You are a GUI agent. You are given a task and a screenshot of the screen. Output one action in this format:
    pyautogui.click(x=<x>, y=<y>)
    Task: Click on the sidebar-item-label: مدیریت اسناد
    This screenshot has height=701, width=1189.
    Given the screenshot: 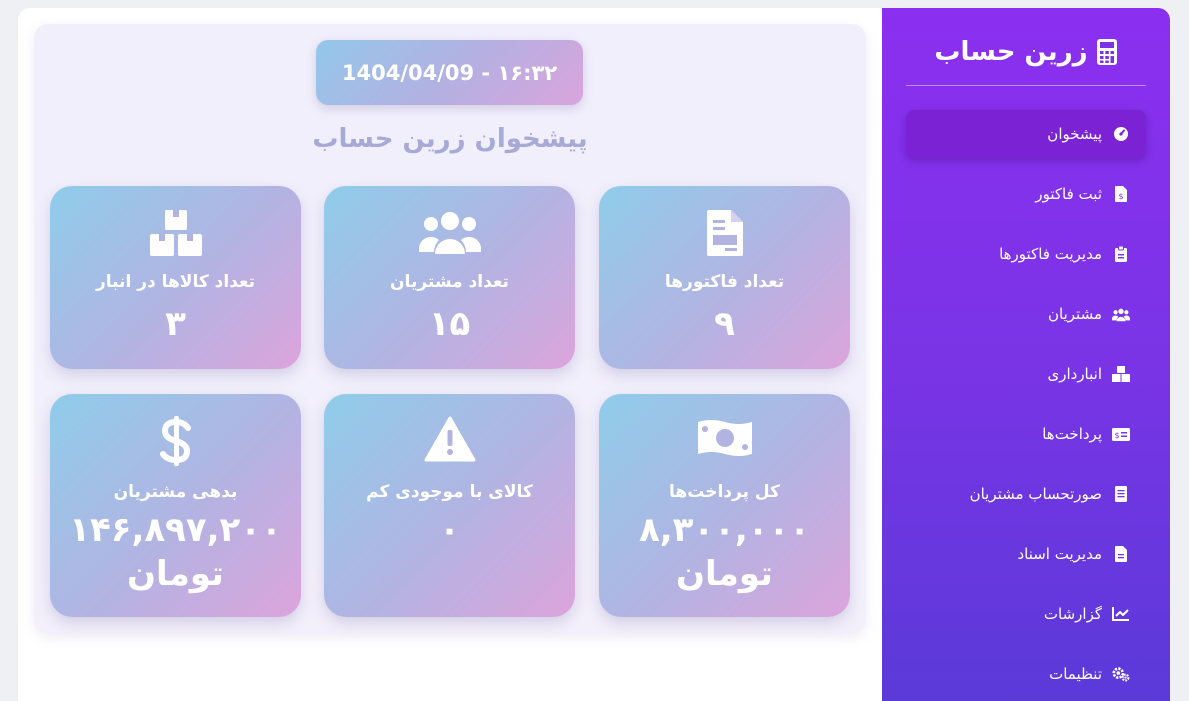 What is the action you would take?
    pyautogui.click(x=1059, y=554)
    